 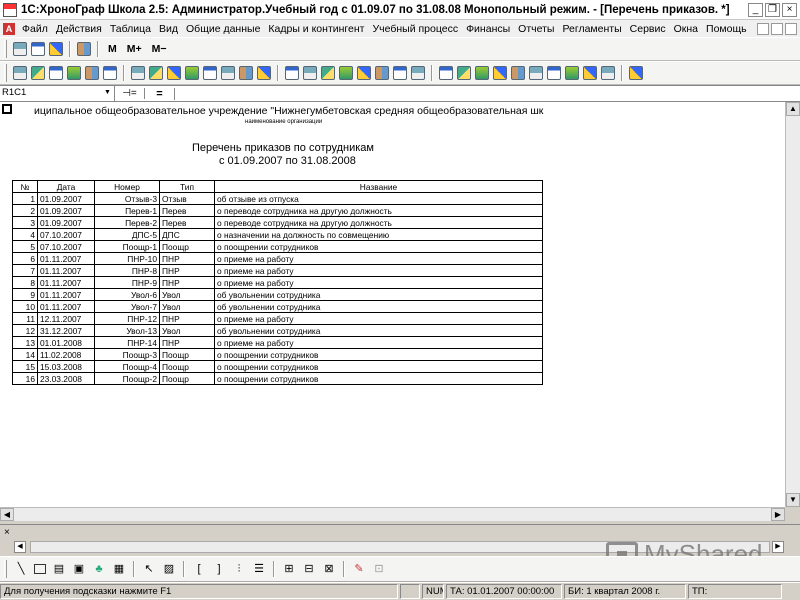 What do you see at coordinates (9, 28) in the screenshot?
I see `document-icon: A` at bounding box center [9, 28].